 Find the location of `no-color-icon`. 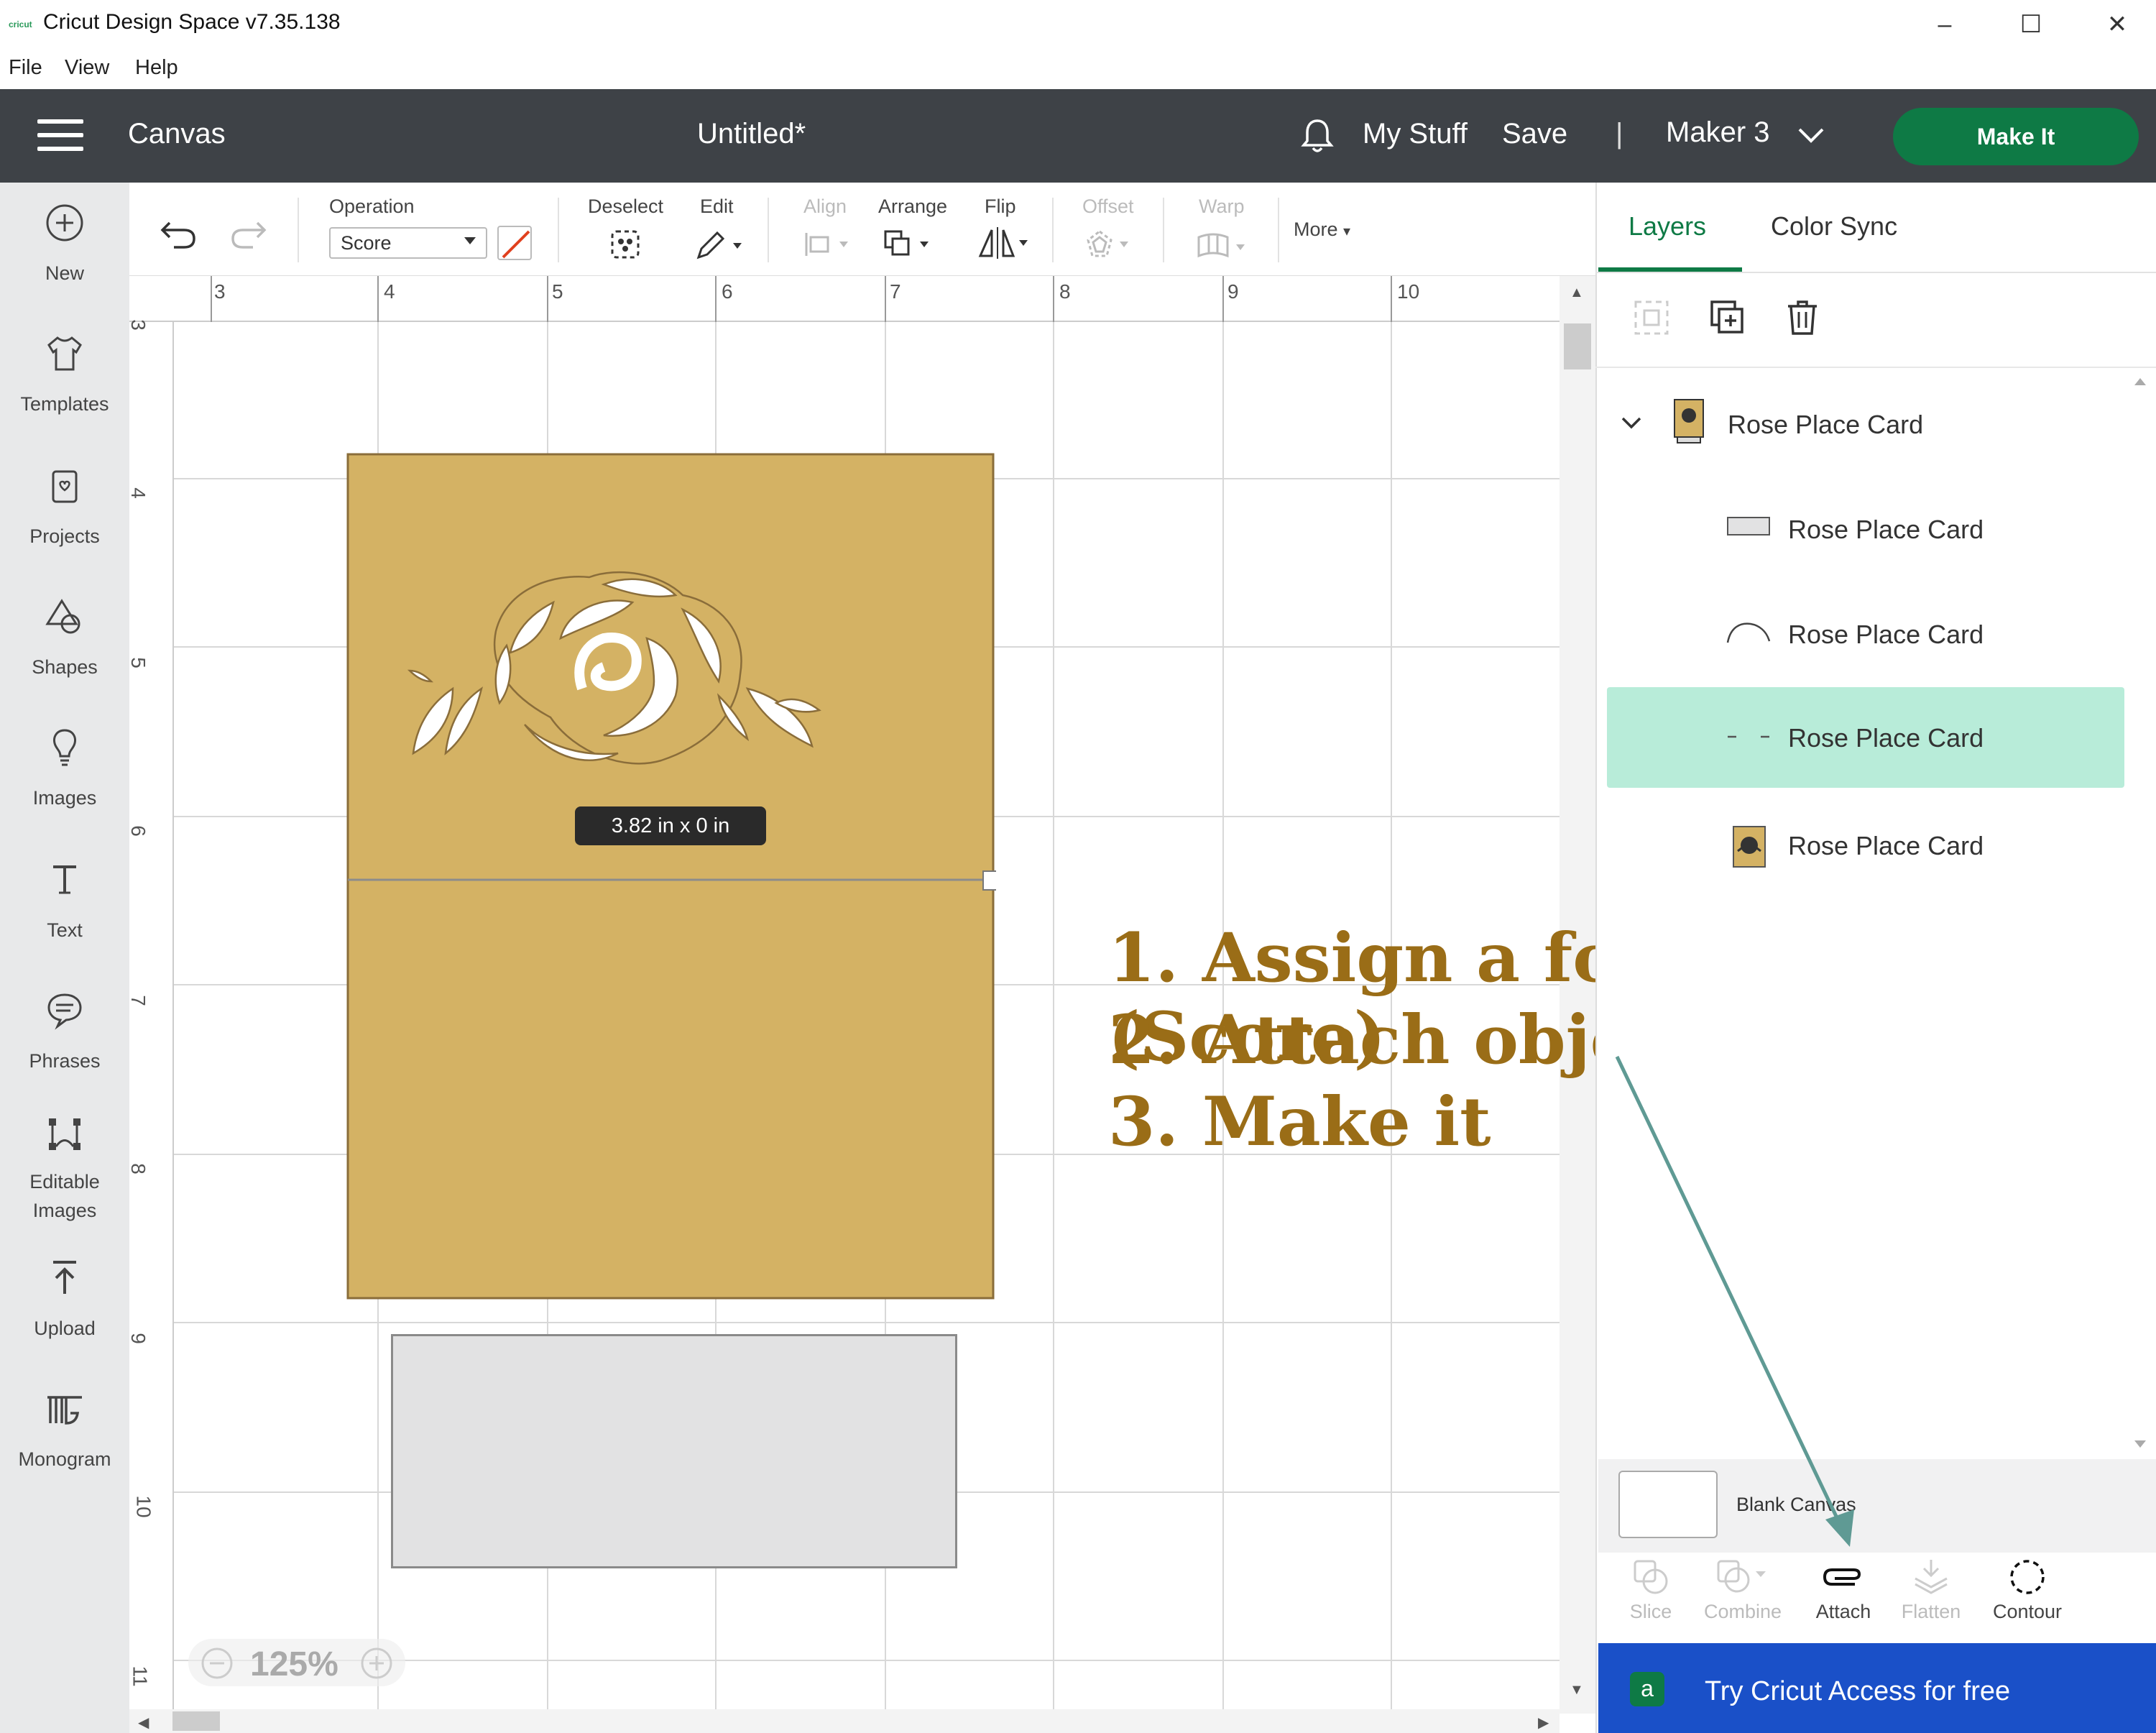

no-color-icon is located at coordinates (516, 244).